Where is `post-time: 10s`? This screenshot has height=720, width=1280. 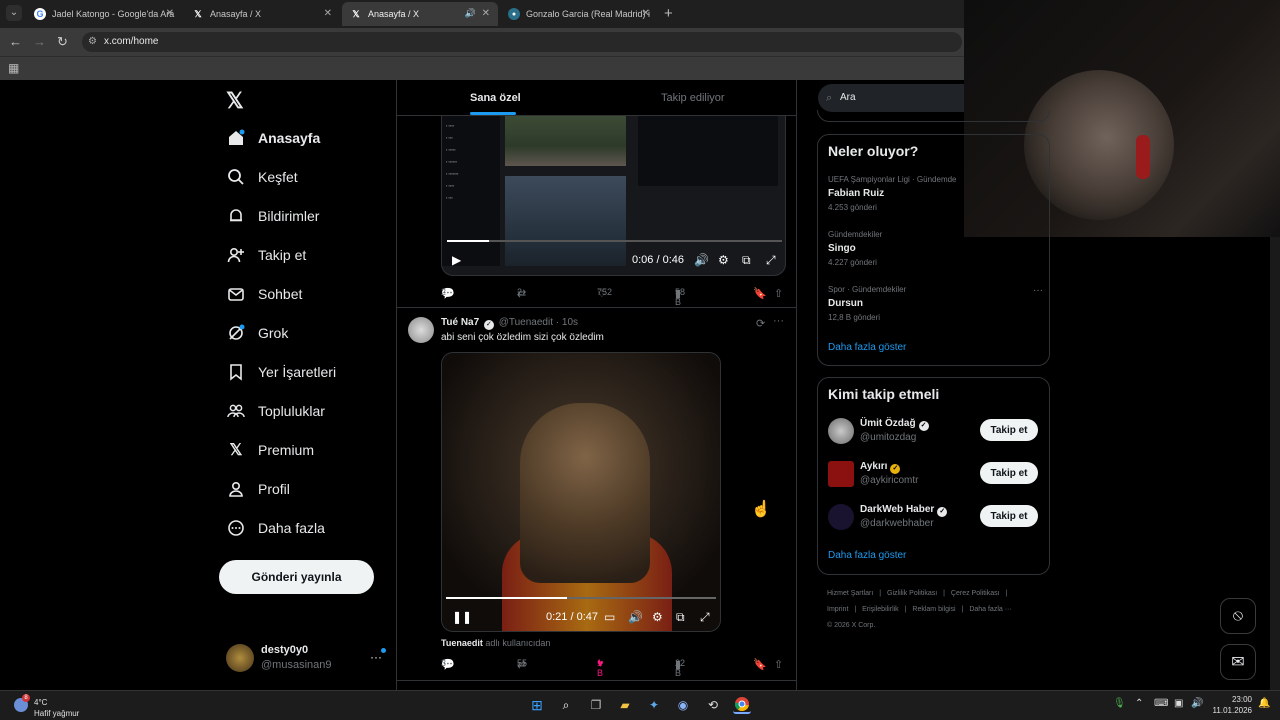
post-time: 10s is located at coordinates (570, 322).